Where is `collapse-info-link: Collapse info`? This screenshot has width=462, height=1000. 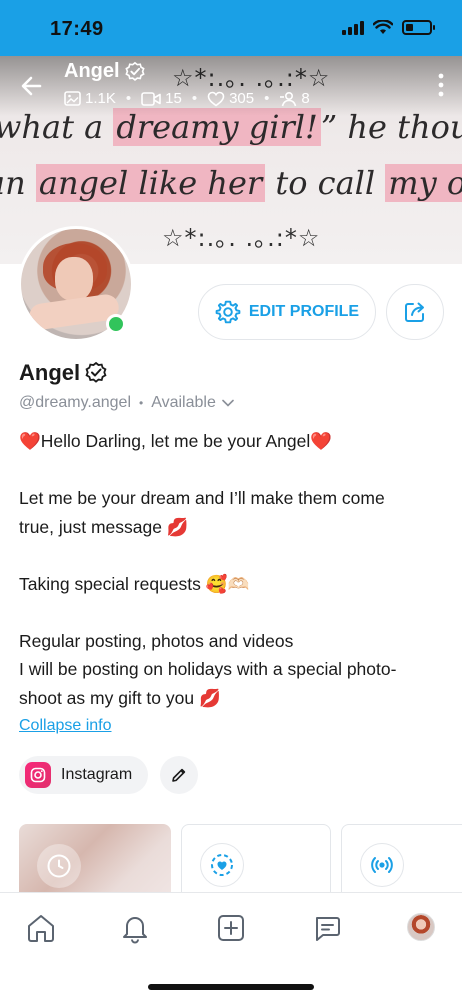
collapse-info-link: Collapse info is located at coordinates (65, 726).